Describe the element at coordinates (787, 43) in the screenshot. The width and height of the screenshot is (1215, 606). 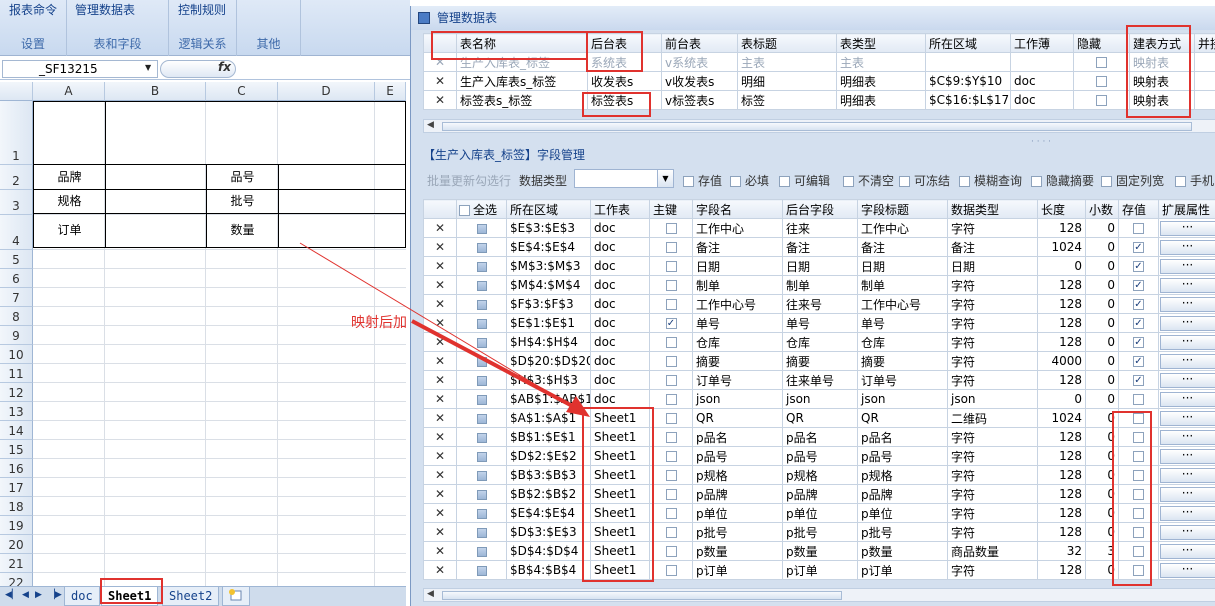
I see `table-grid-column-header: 表标题` at that location.